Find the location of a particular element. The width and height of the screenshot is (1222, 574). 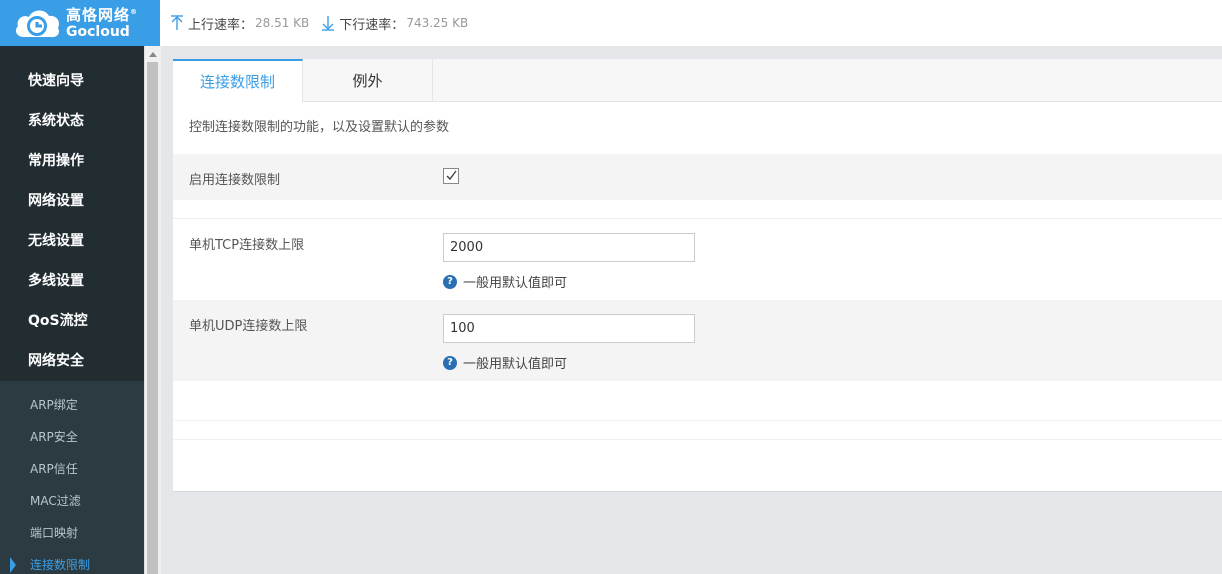

logo: 高恪网络® Gocloud is located at coordinates (80, 23).